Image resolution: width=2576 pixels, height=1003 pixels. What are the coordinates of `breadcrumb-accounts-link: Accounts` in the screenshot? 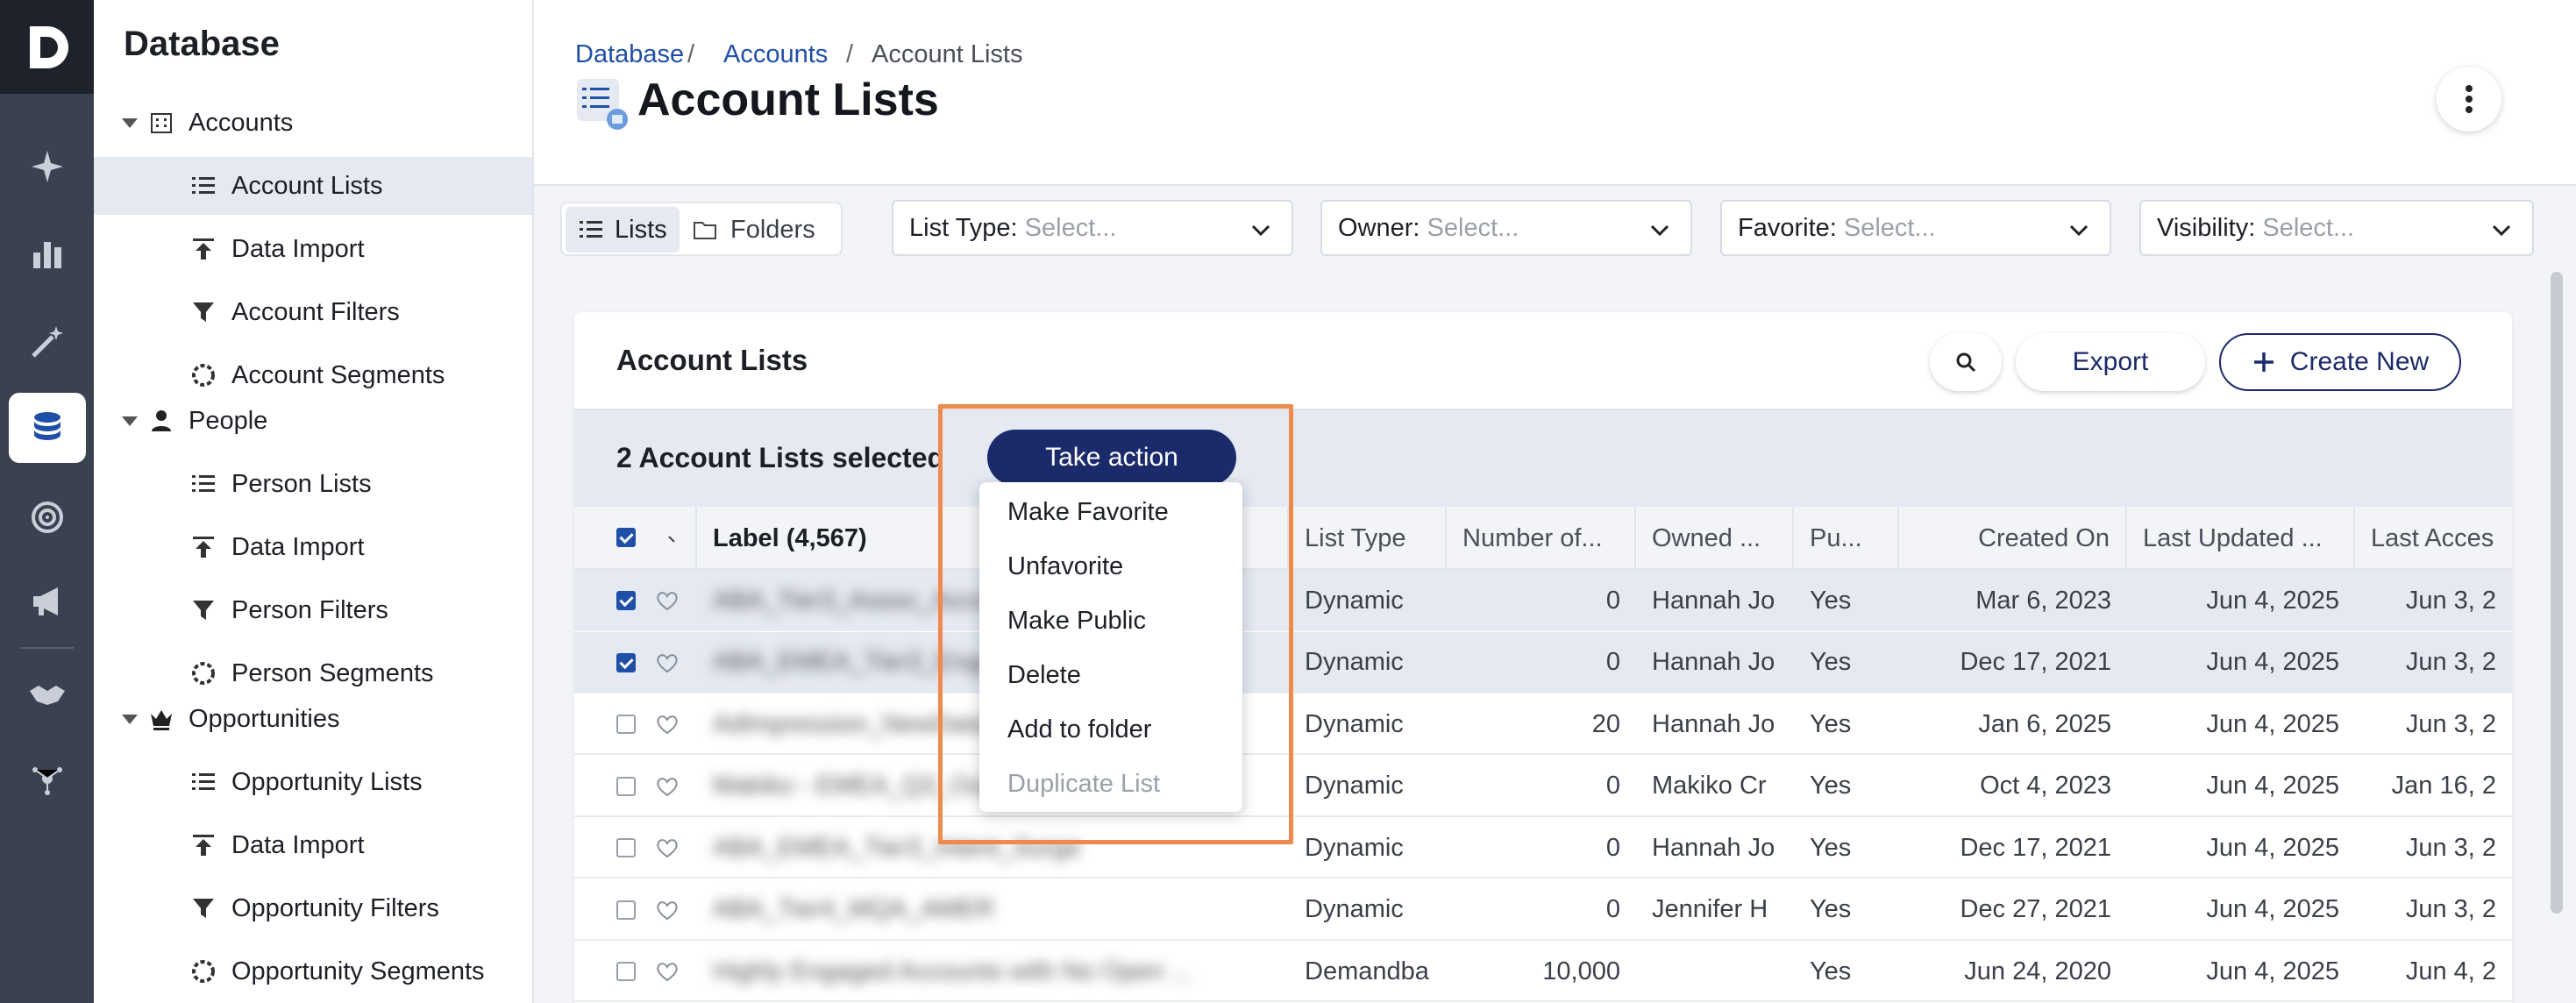 It's located at (775, 54).